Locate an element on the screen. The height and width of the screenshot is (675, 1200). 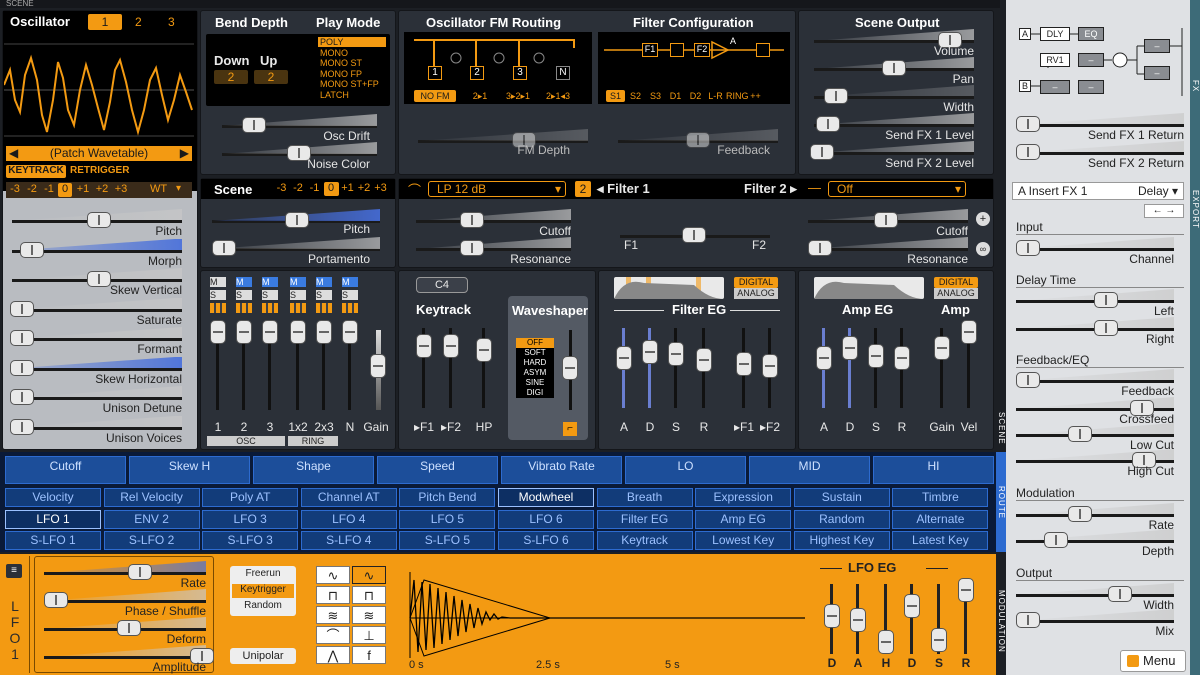
osc-slider-3-handle is located at coordinates (22, 308).